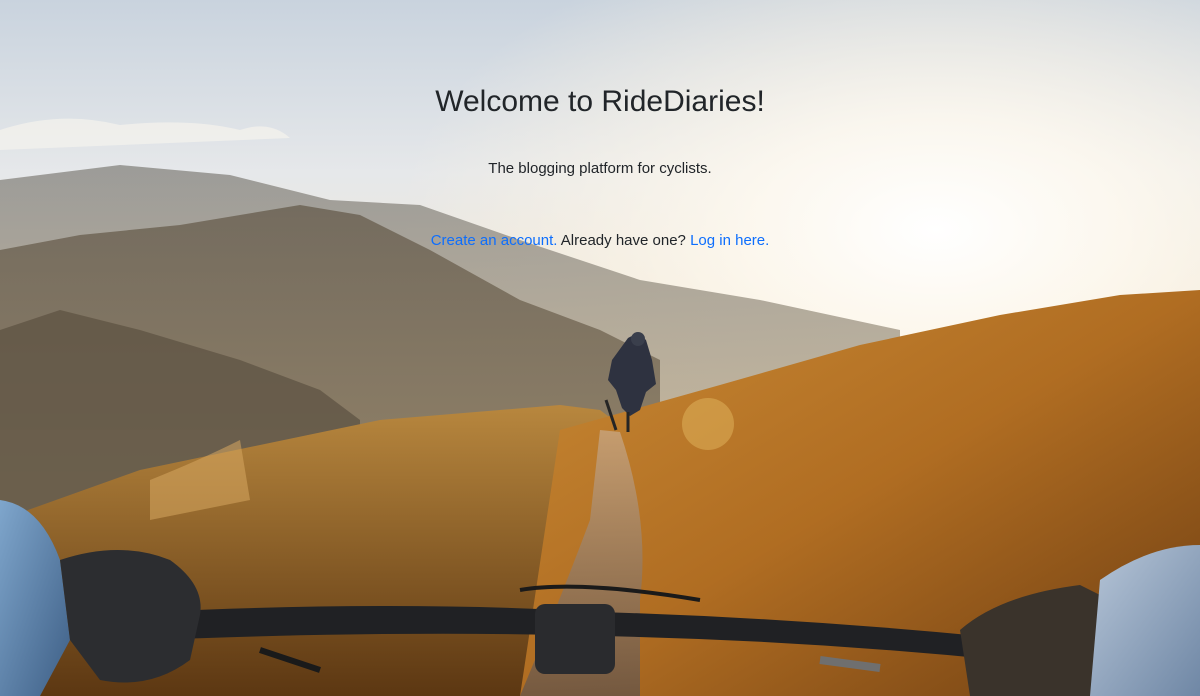  Describe the element at coordinates (600, 101) in the screenshot. I see `page-title: Welcome to RideDiaries!` at that location.